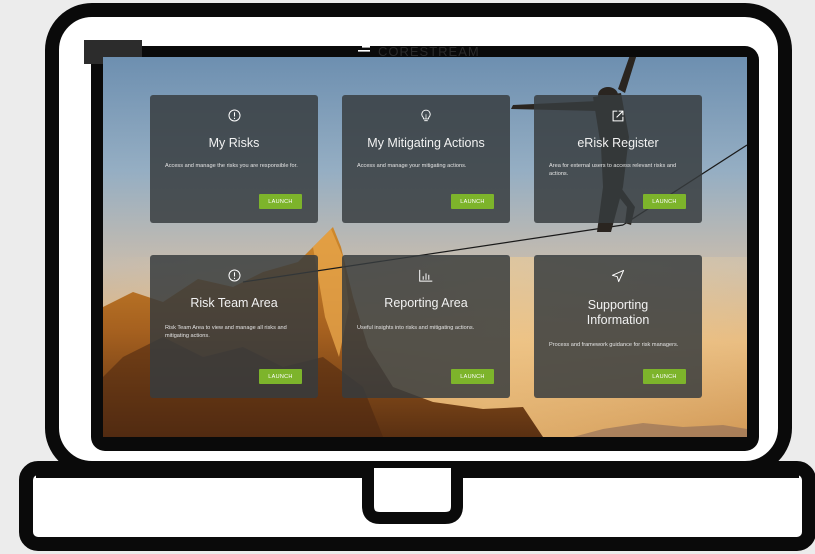 This screenshot has height=554, width=815. Describe the element at coordinates (618, 116) in the screenshot. I see `external-link-icon` at that location.